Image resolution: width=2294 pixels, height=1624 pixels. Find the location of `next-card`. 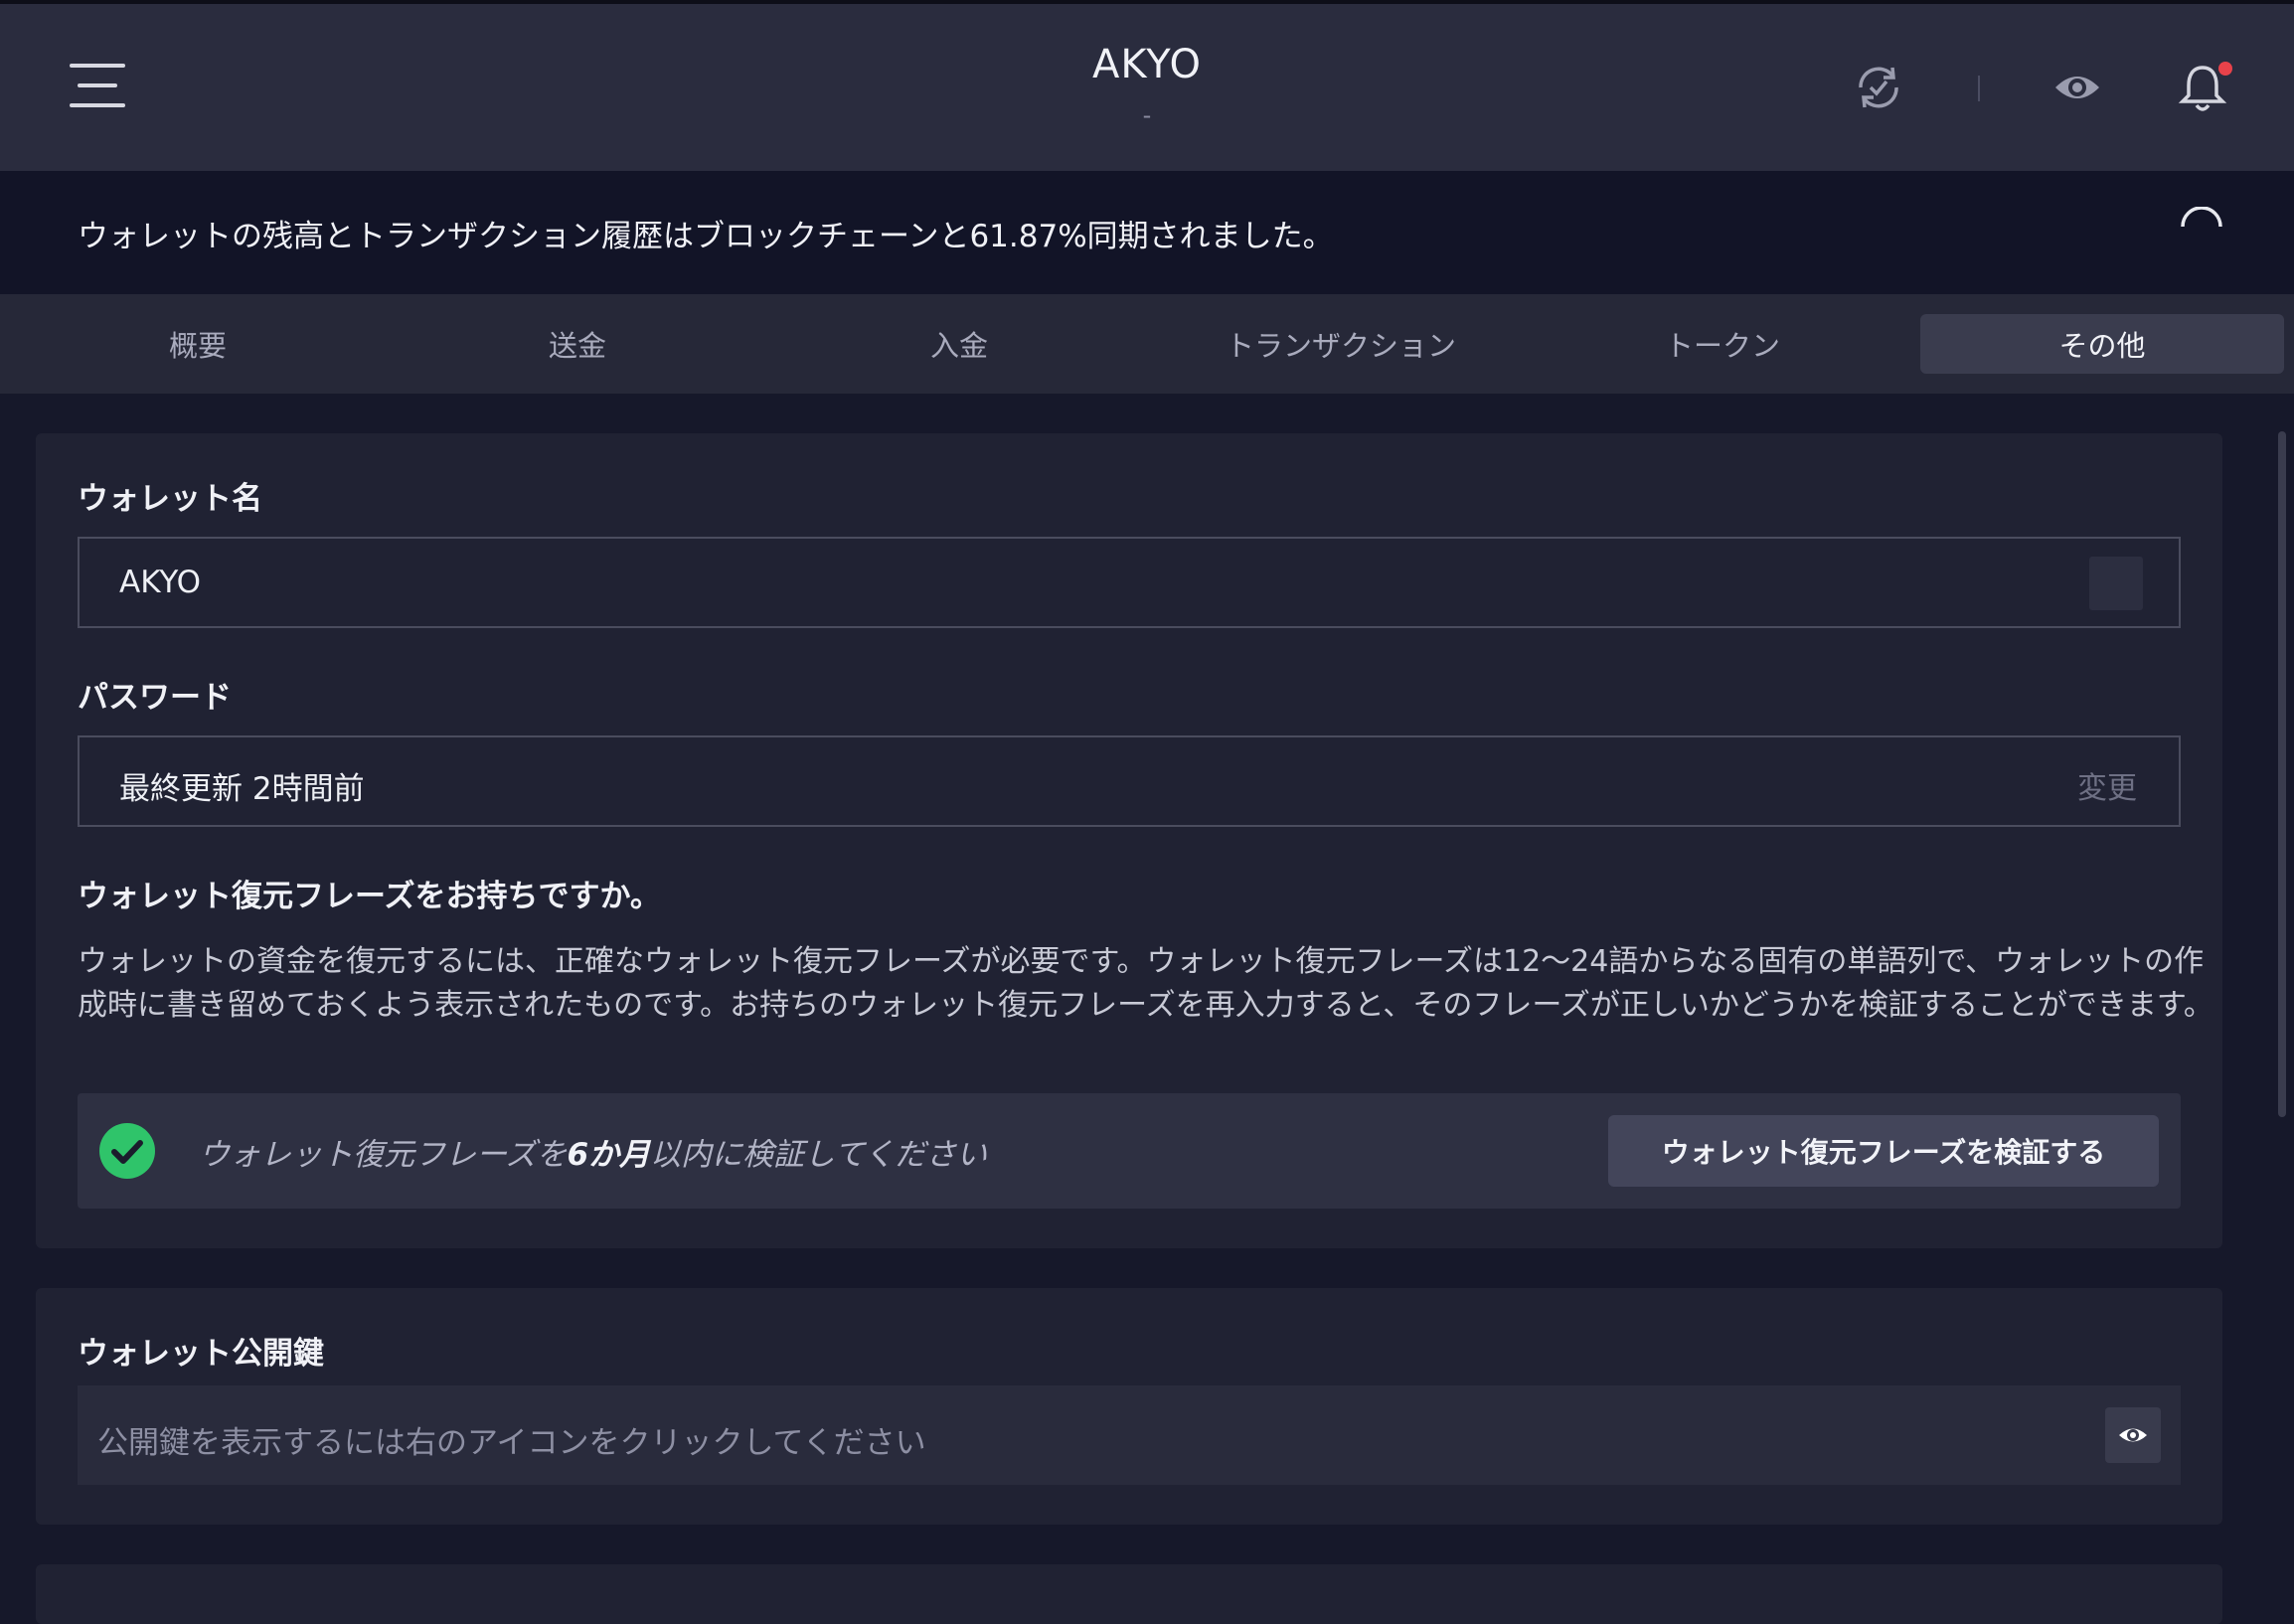

next-card is located at coordinates (1129, 1594).